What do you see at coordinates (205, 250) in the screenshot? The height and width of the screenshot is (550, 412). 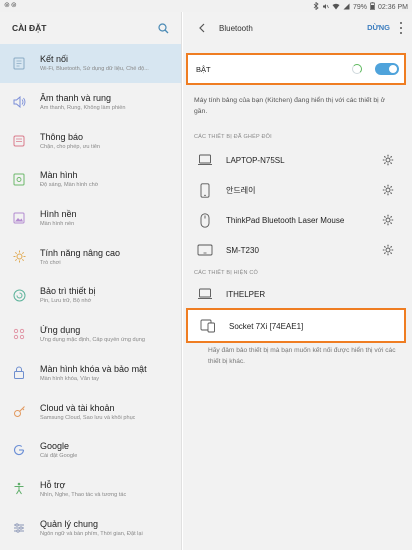 I see `tablet-icon` at bounding box center [205, 250].